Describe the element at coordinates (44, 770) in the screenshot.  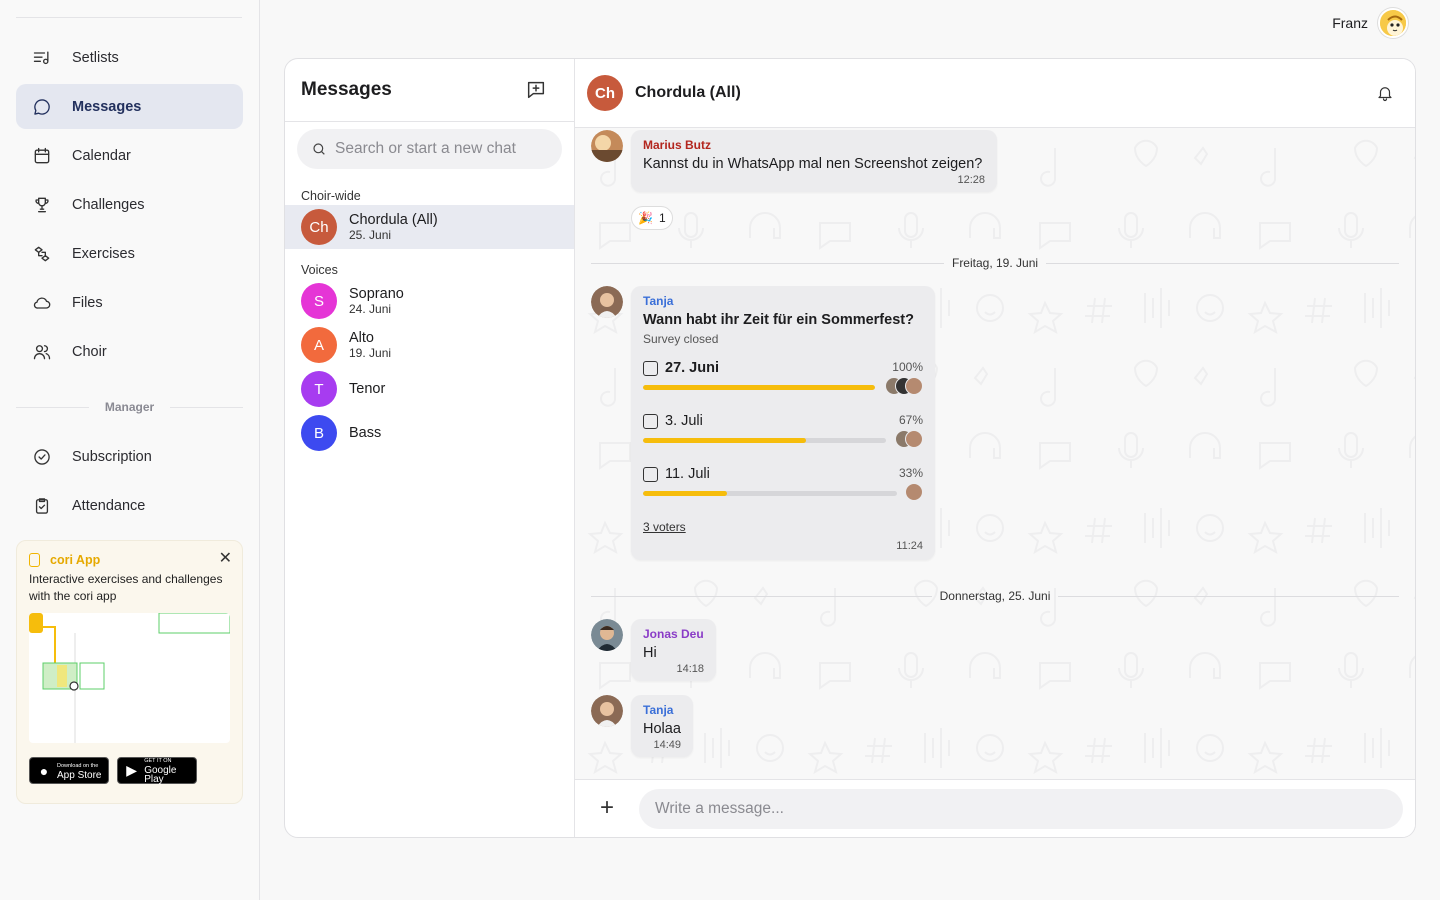
I see `apple-icon: ●` at that location.